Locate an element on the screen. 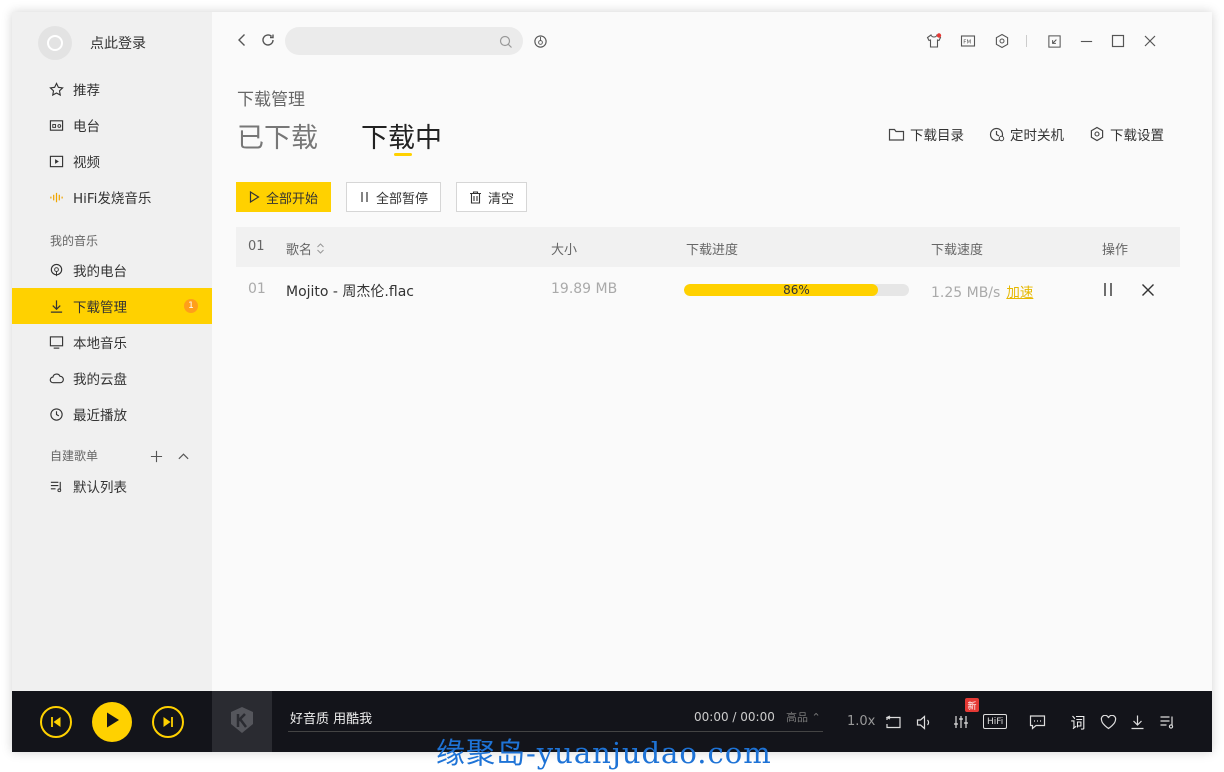 The height and width of the screenshot is (772, 1224). timer-icon is located at coordinates (997, 134).